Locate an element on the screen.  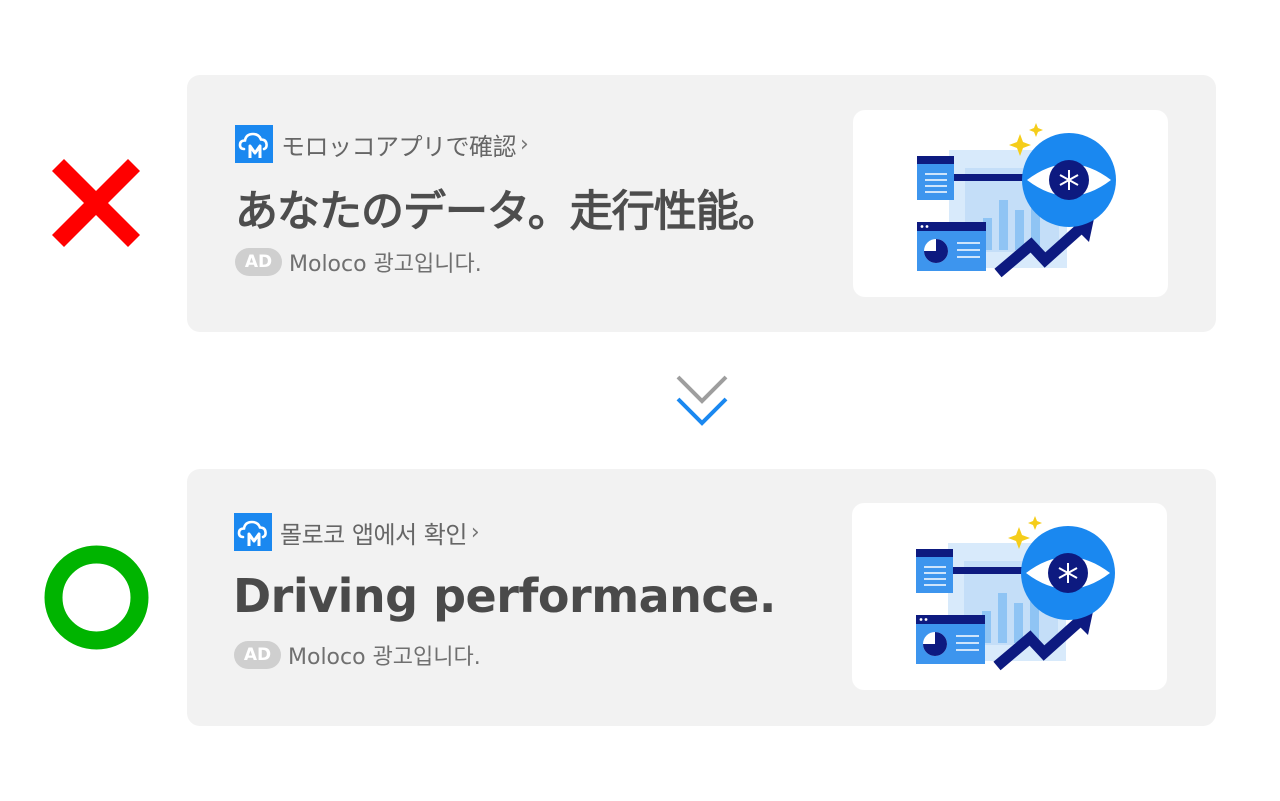
source-link: 몰로코 앱에서 확인 › is located at coordinates (357, 532).